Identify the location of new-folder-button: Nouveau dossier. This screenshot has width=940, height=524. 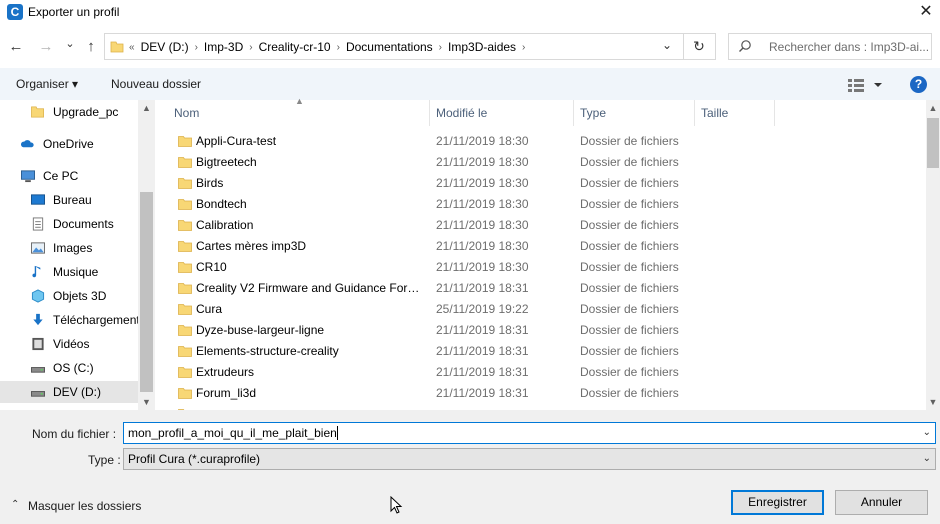
(156, 84).